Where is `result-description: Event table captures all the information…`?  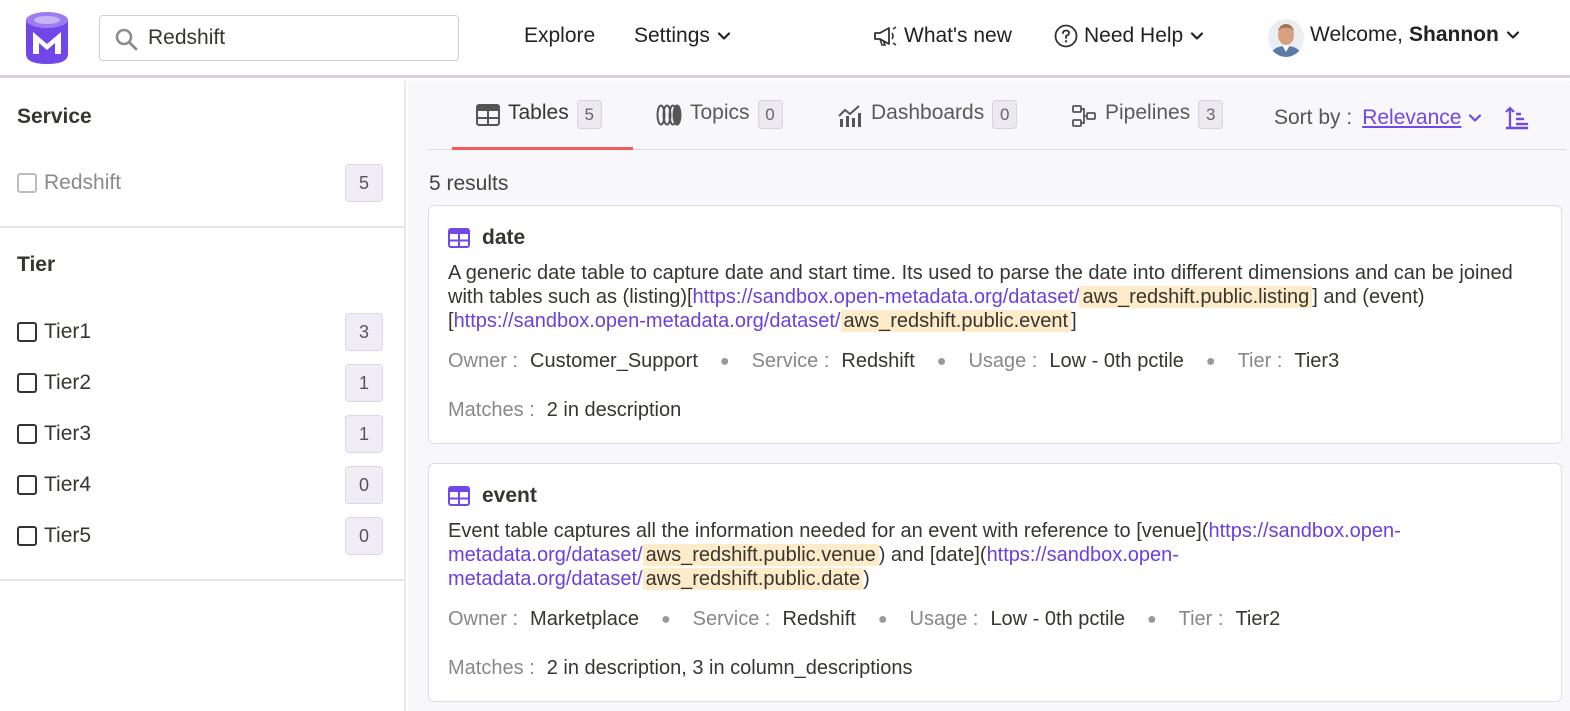
result-description: Event table captures all the information… is located at coordinates (993, 555).